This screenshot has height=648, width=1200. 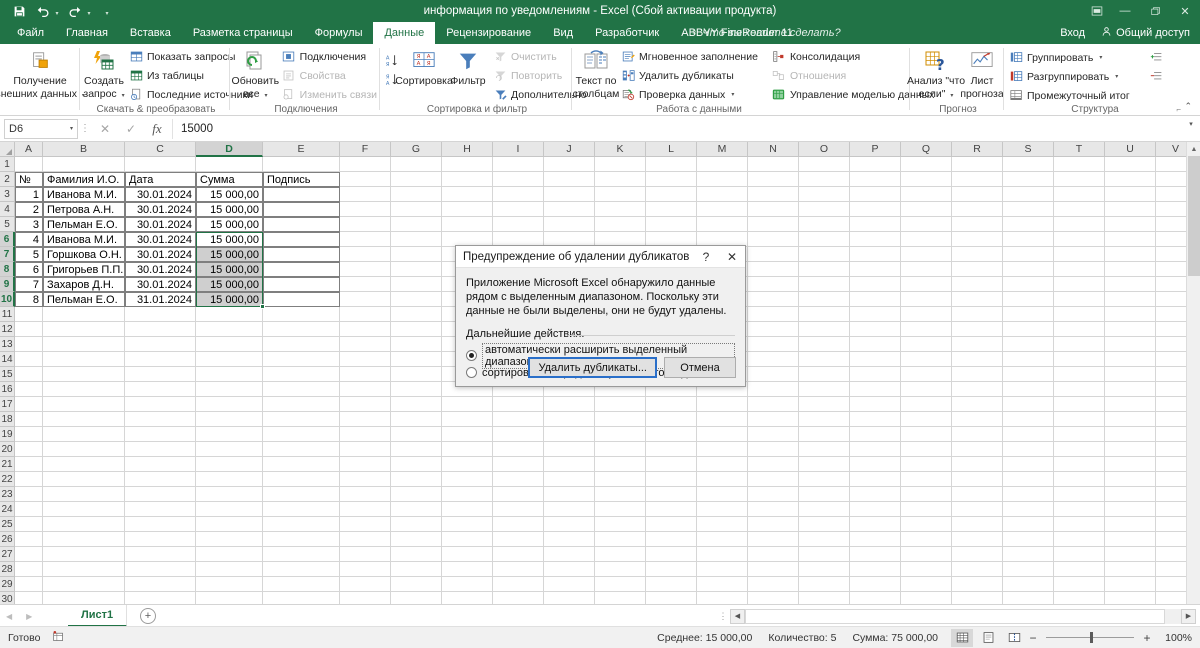 What do you see at coordinates (229, 344) in the screenshot?
I see `cell-D13` at bounding box center [229, 344].